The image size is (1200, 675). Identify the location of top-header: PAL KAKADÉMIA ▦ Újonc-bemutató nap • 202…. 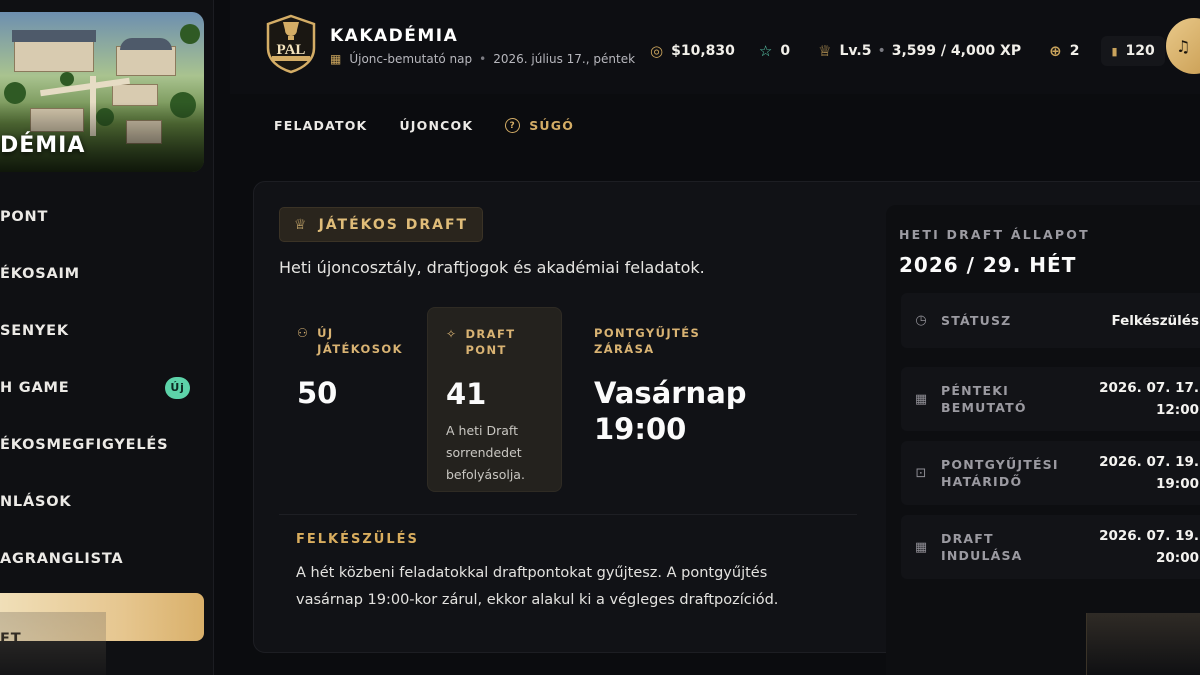
(715, 47).